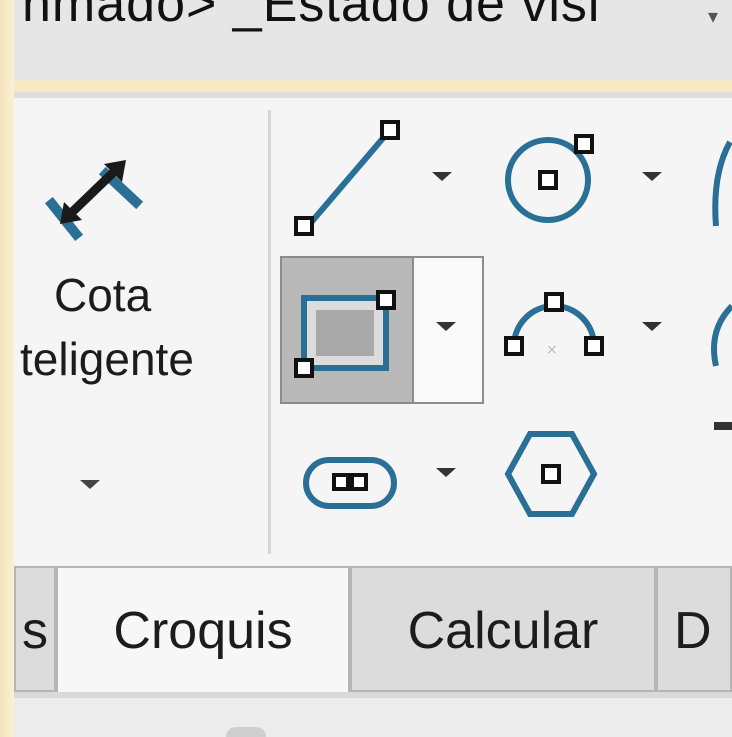 This screenshot has width=732, height=737. I want to click on polygon-tool-button, so click(555, 474).